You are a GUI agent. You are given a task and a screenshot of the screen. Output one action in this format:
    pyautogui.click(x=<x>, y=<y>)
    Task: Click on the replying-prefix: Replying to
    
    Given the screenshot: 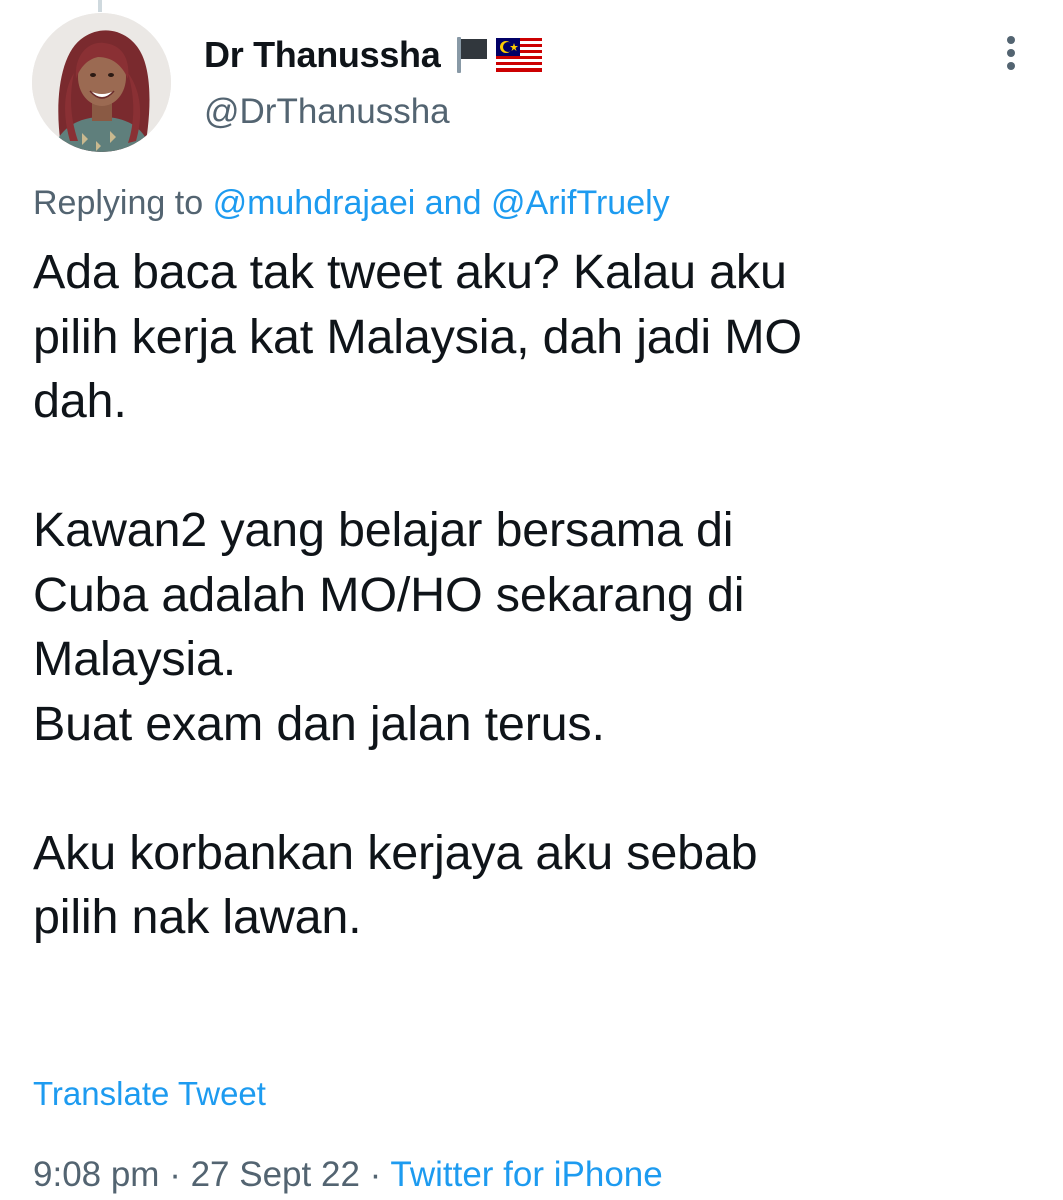 What is the action you would take?
    pyautogui.click(x=118, y=203)
    